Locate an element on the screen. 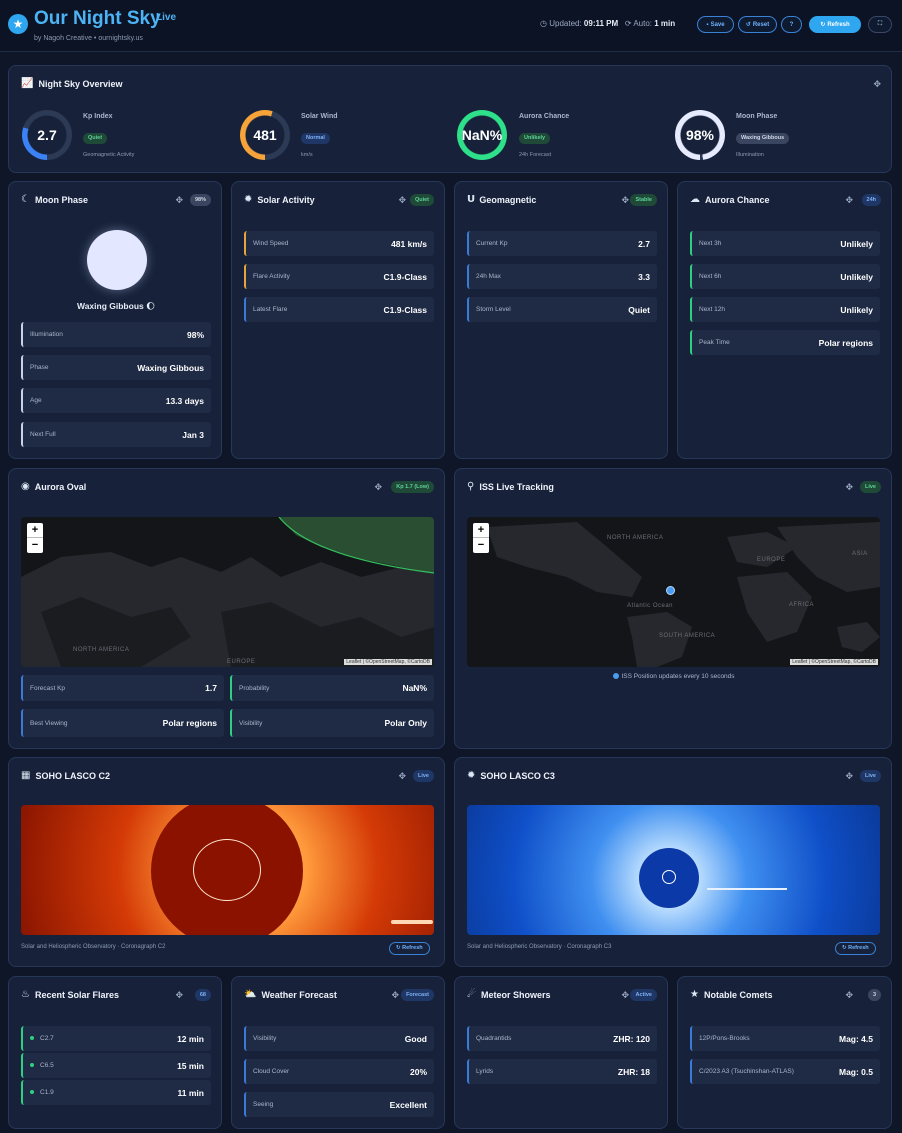 This screenshot has width=902, height=1133. map-label: AFRICA is located at coordinates (802, 605).